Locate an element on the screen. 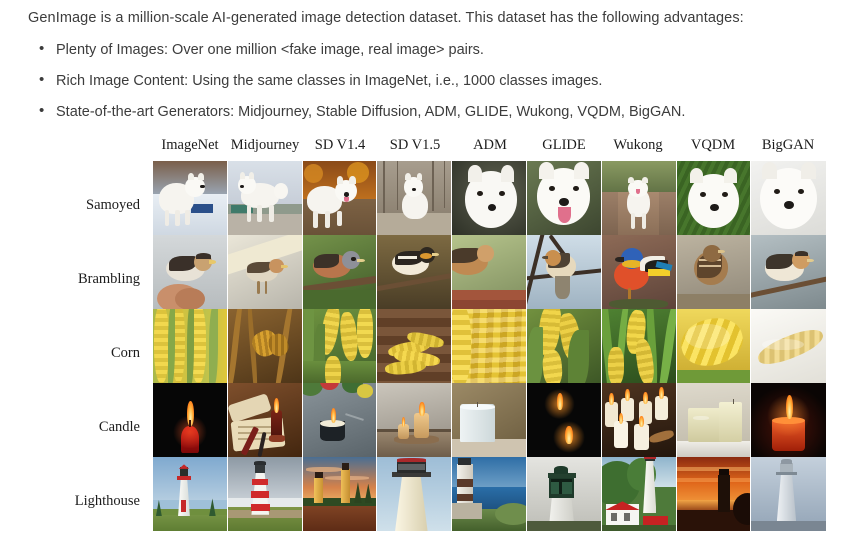 This screenshot has width=865, height=559. sample-image-corn-sd-v14 is located at coordinates (340, 346).